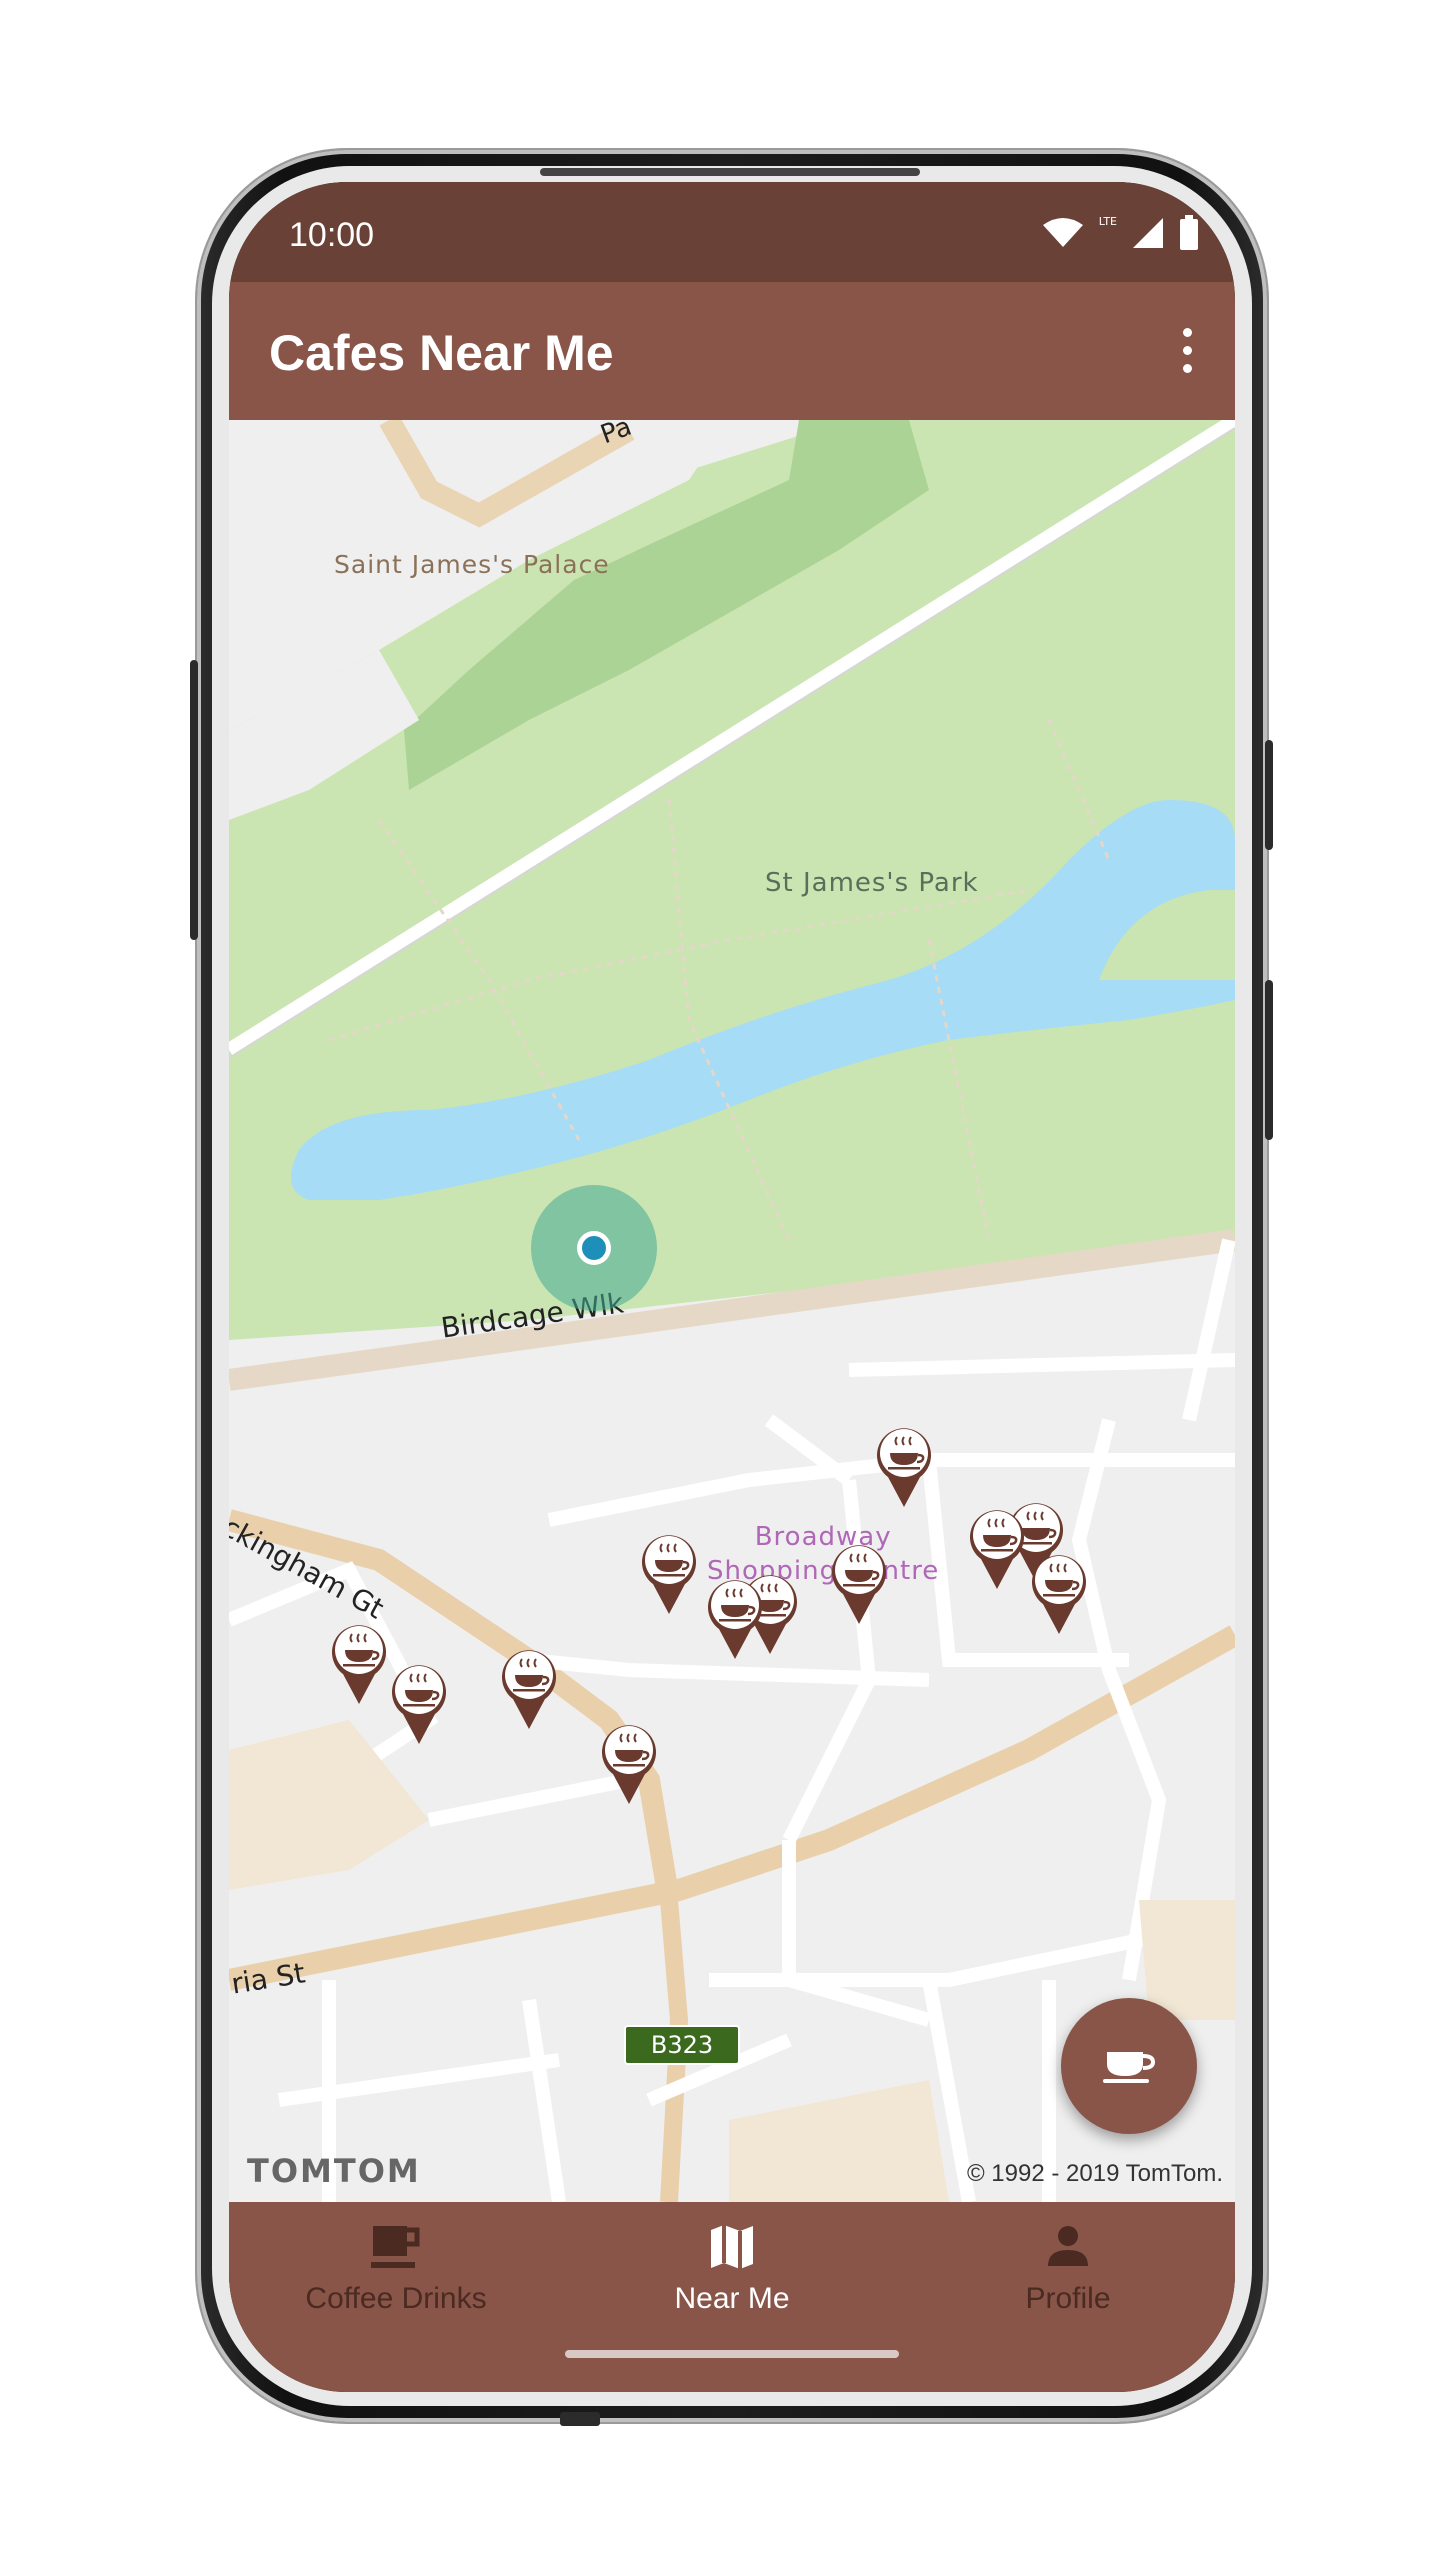 The image size is (1449, 2560). I want to click on nav-item-coffee-drinks: Coffee Drinks, so click(396, 2282).